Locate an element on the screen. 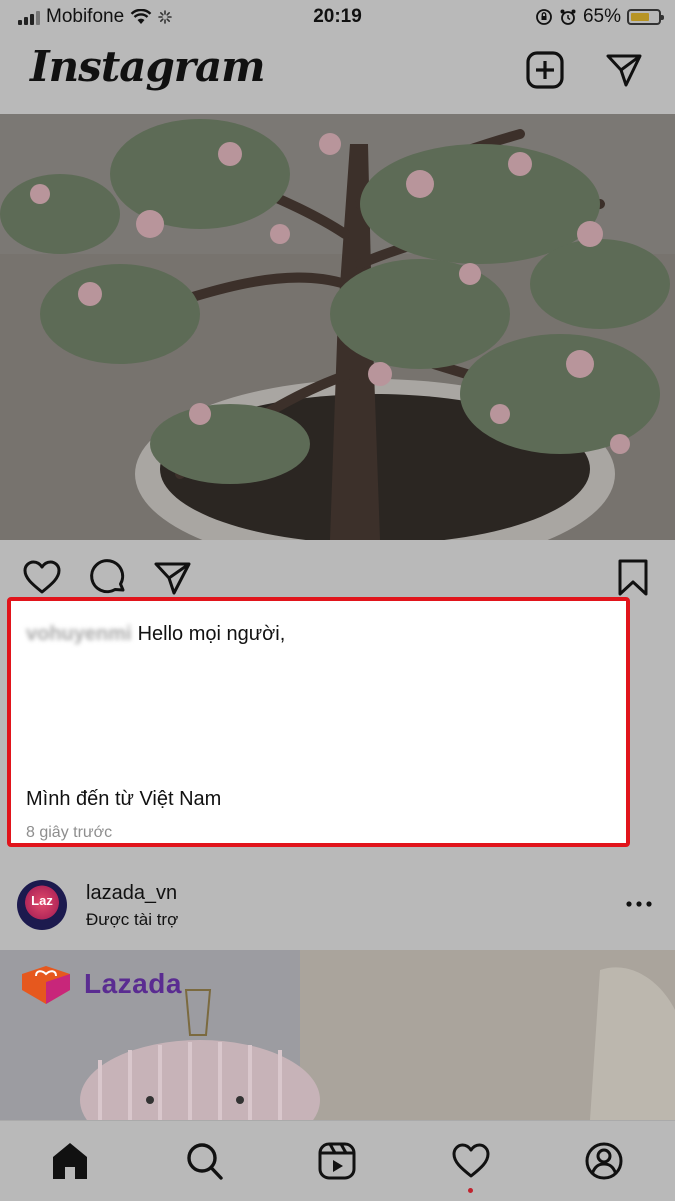 This screenshot has width=675, height=1201. caption-first-line: vohuyenmi Hello mọi người, is located at coordinates (155, 634).